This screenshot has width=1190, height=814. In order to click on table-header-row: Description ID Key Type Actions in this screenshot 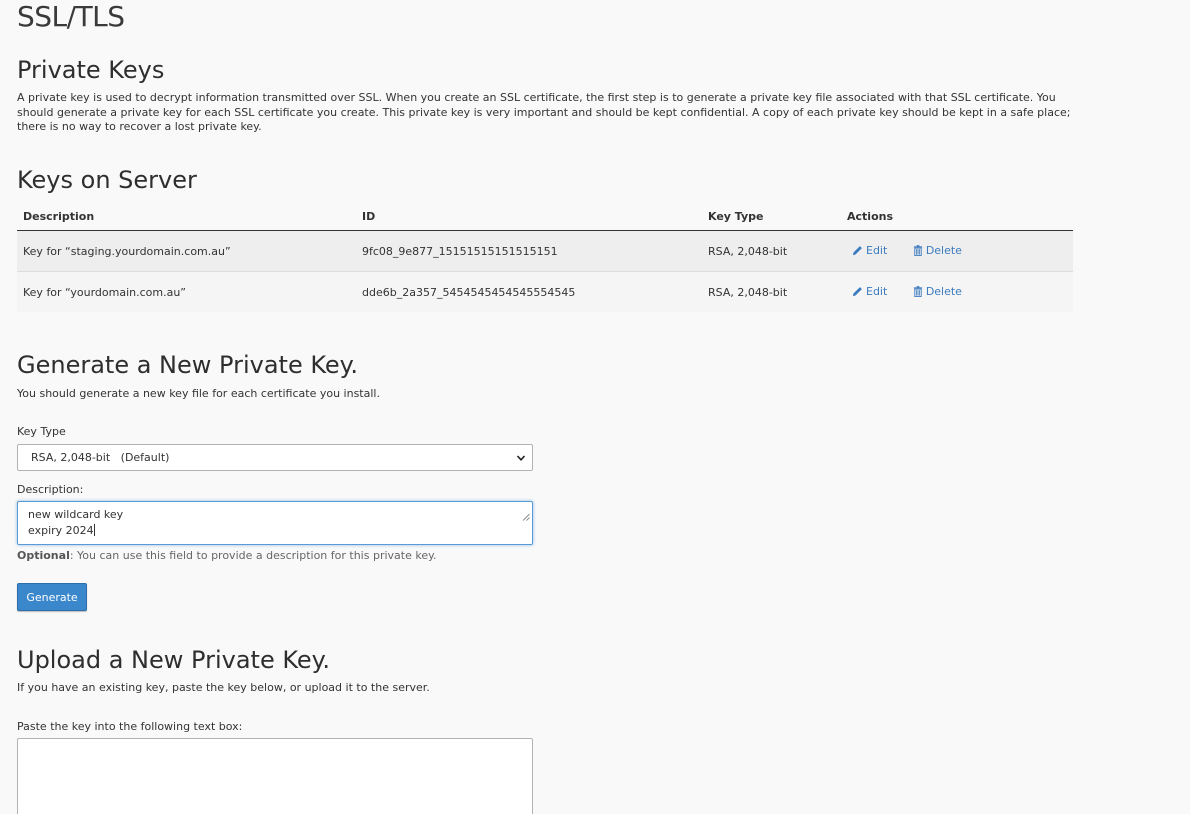, I will do `click(545, 217)`.